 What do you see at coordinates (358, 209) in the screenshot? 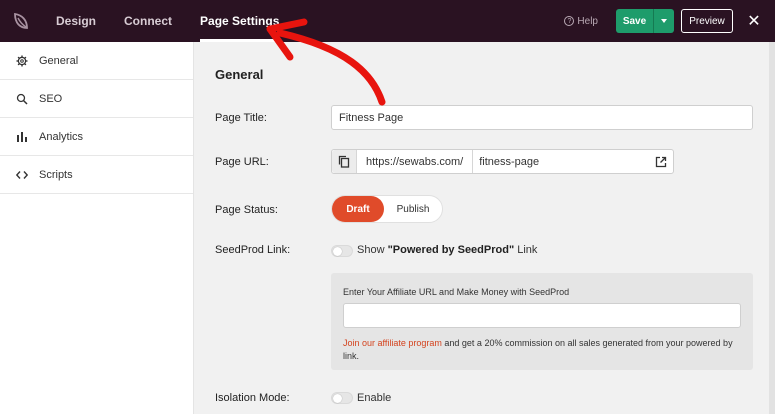
I see `status-draft-option: Draft` at bounding box center [358, 209].